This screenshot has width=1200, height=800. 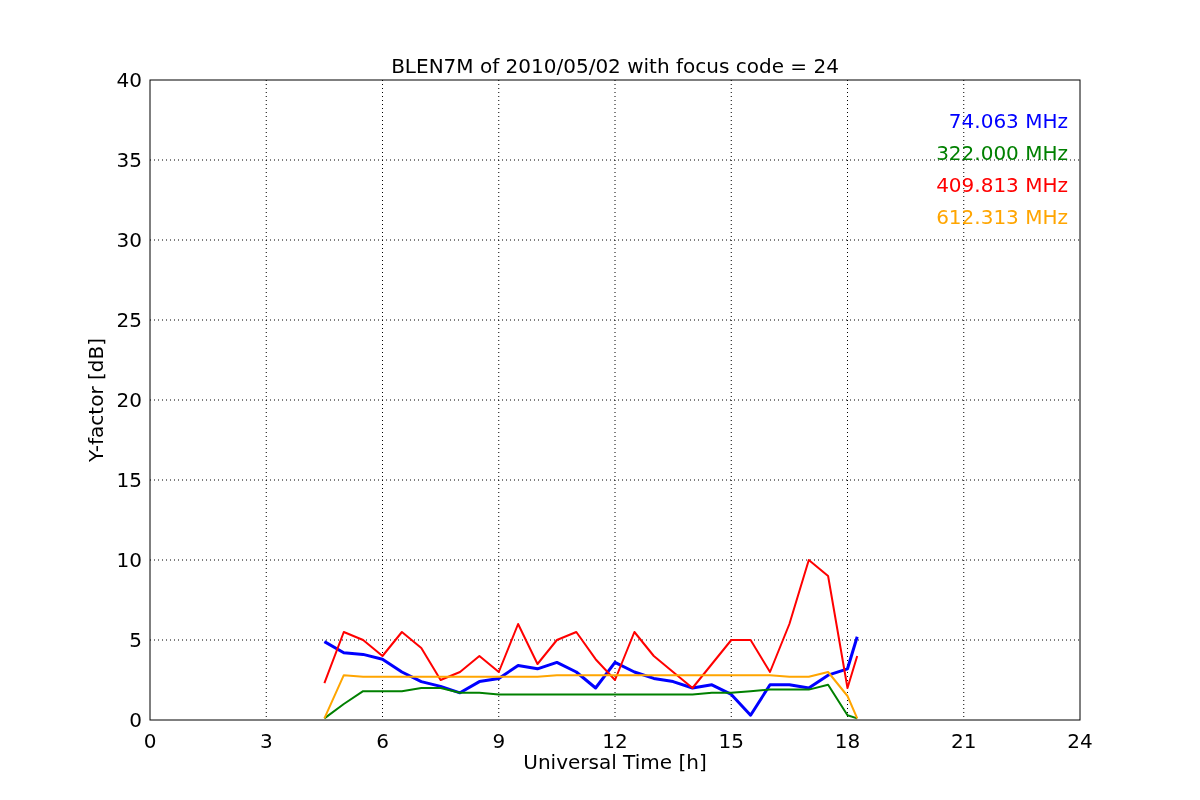 I want to click on x-tick-label: 24, so click(x=1080, y=741).